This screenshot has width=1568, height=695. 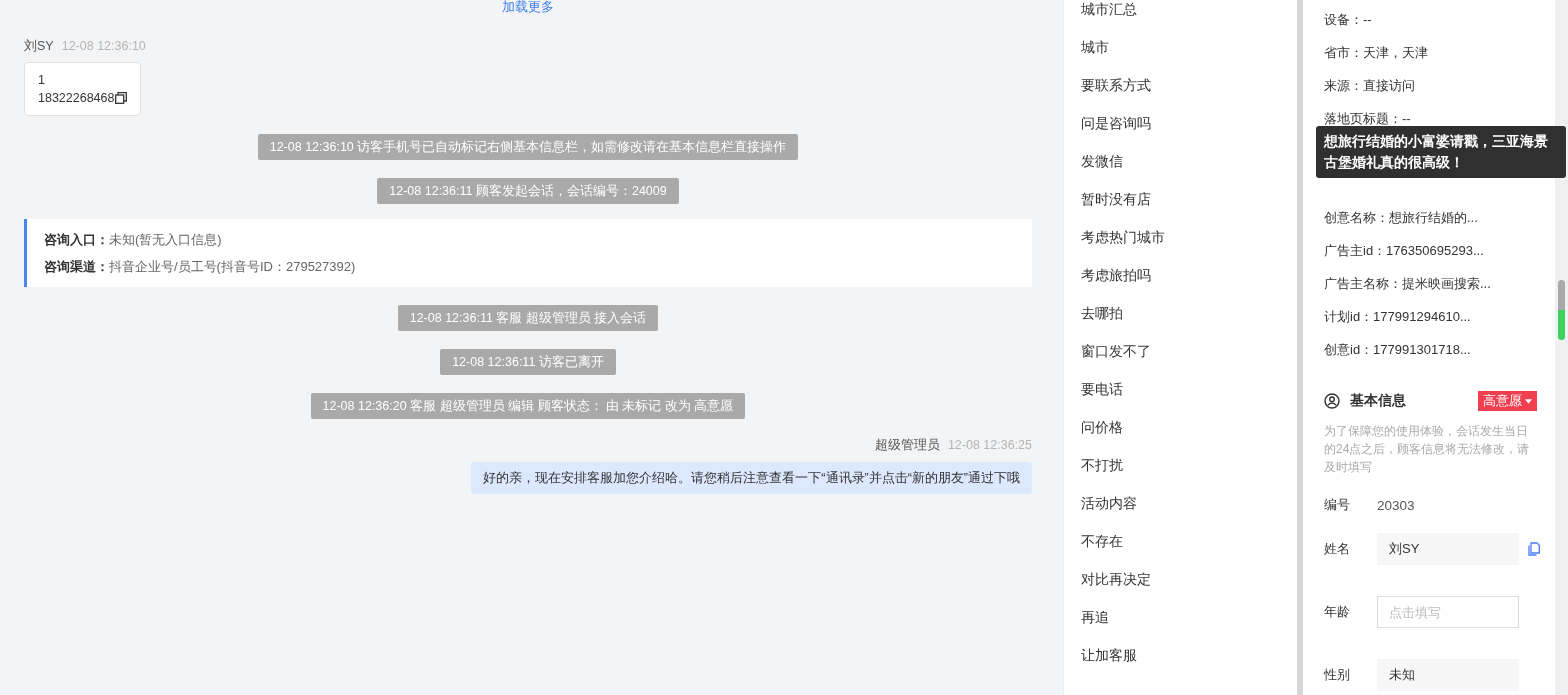 I want to click on section-title: 基本信息, so click(x=1378, y=401).